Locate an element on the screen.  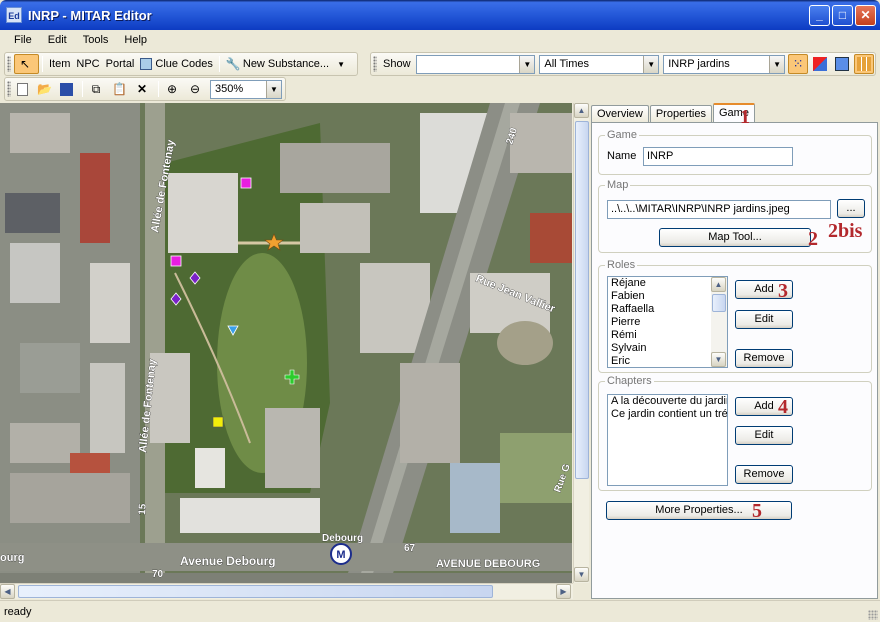
zoom-select: 350% ▼ is located at coordinates (246, 89).